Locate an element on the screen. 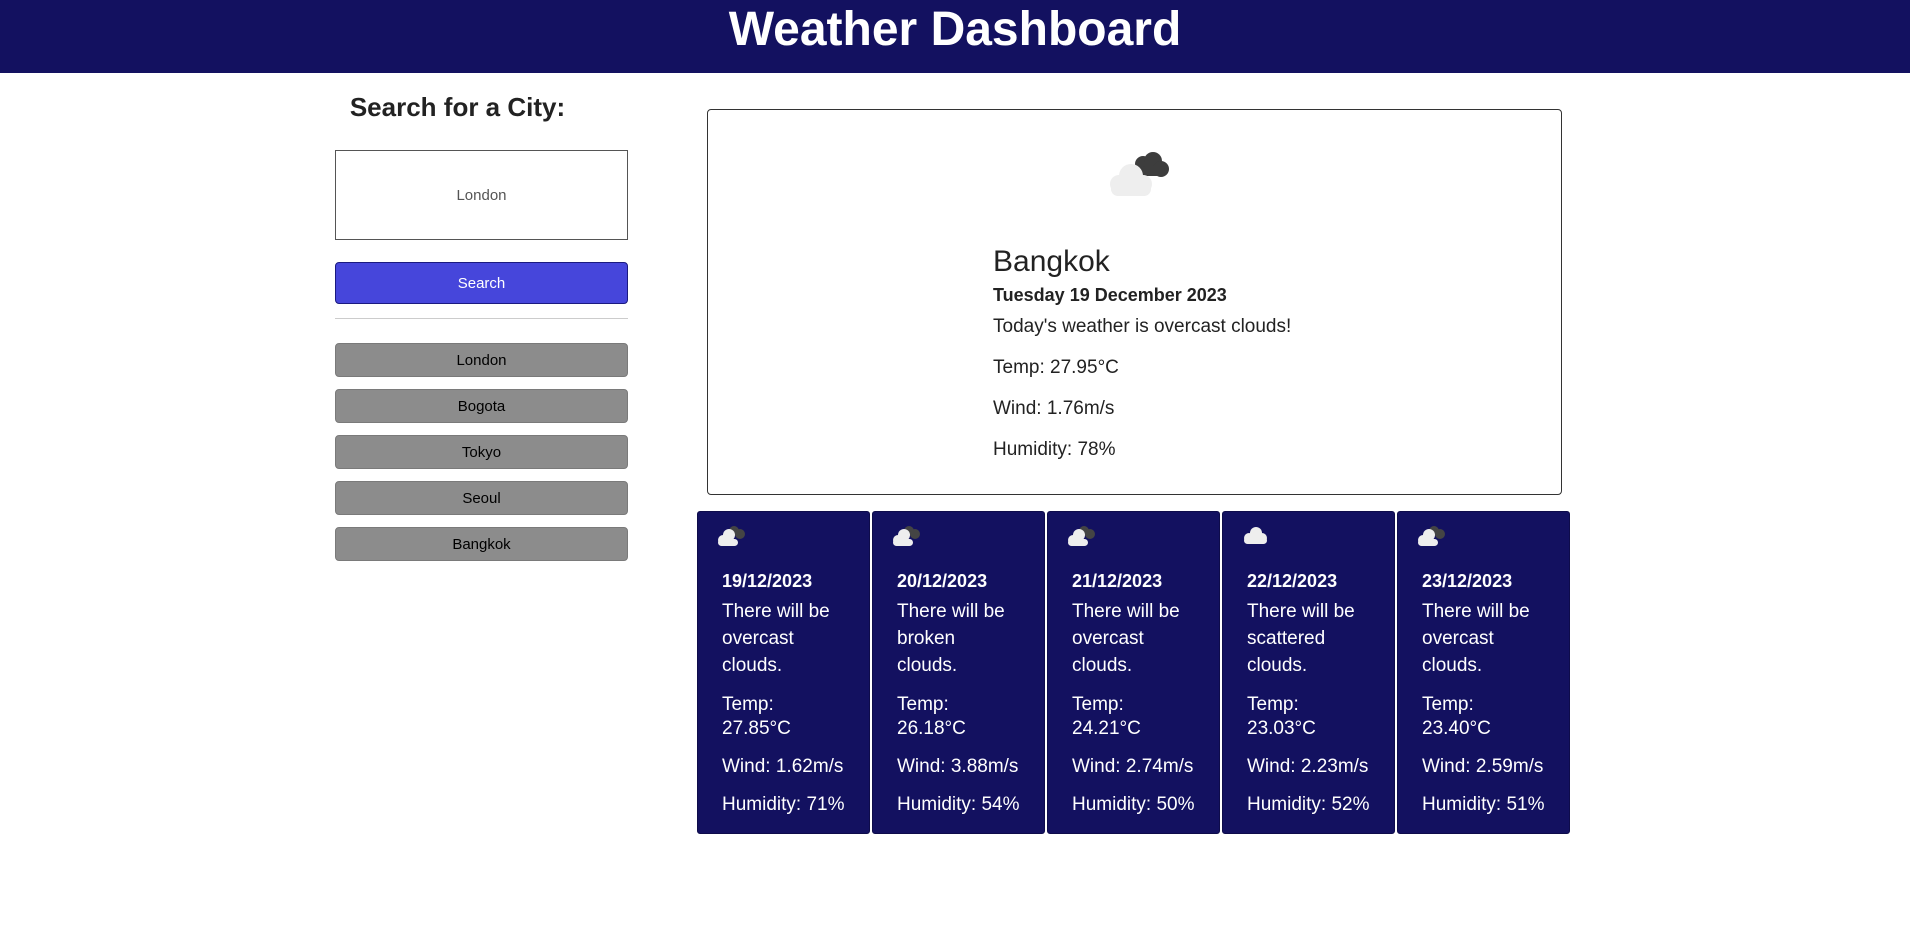  city-search-input is located at coordinates (481, 195).